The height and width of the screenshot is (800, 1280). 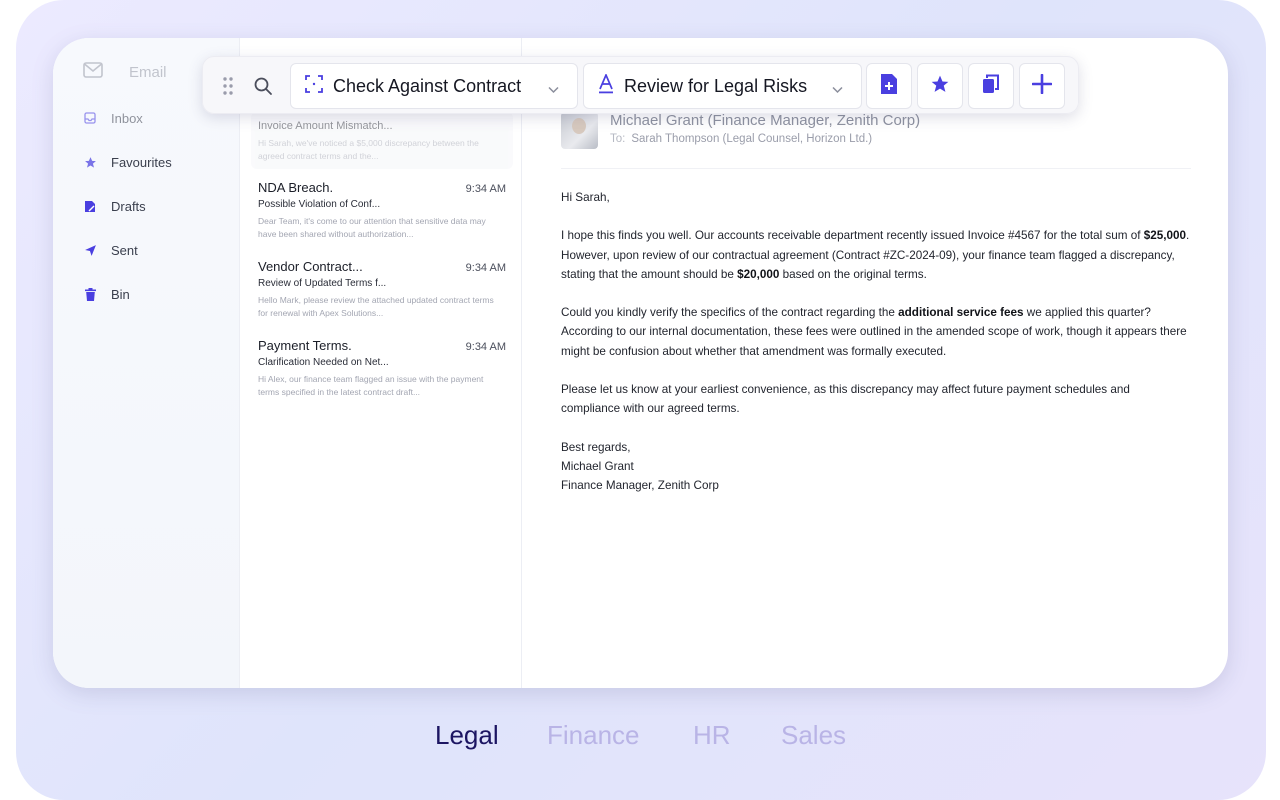 What do you see at coordinates (93, 72) in the screenshot?
I see `mail-icon` at bounding box center [93, 72].